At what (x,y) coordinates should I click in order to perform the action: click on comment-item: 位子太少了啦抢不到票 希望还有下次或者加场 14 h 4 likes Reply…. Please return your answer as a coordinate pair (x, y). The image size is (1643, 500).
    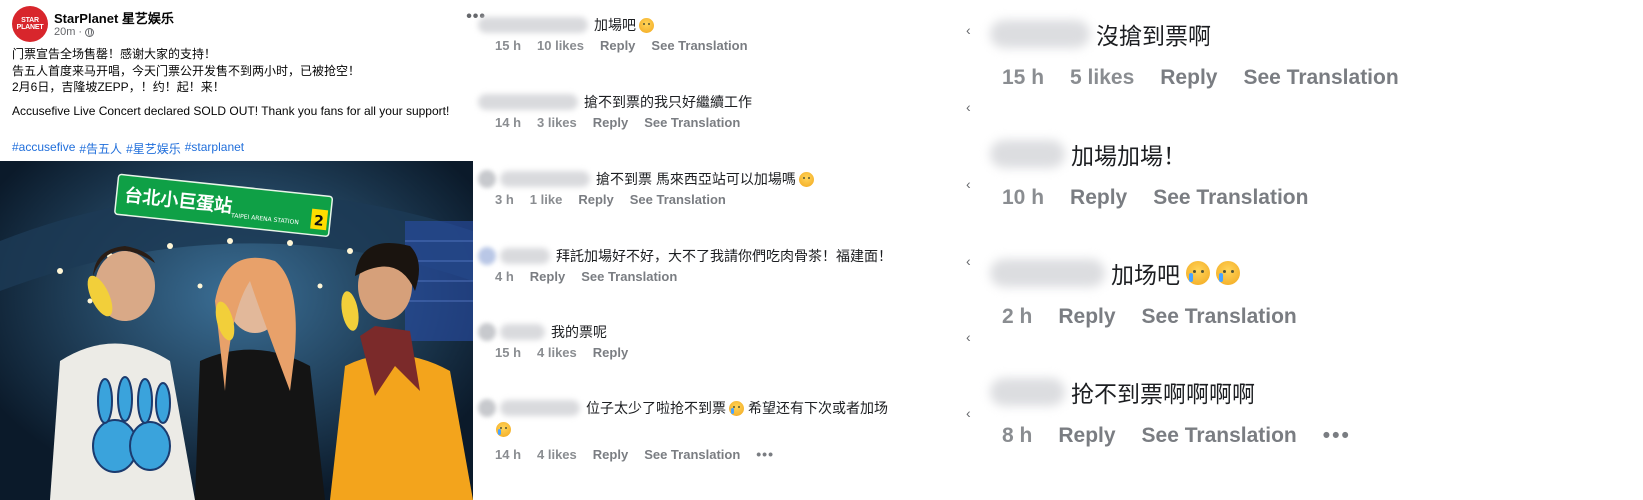
    Looking at the image, I should click on (718, 430).